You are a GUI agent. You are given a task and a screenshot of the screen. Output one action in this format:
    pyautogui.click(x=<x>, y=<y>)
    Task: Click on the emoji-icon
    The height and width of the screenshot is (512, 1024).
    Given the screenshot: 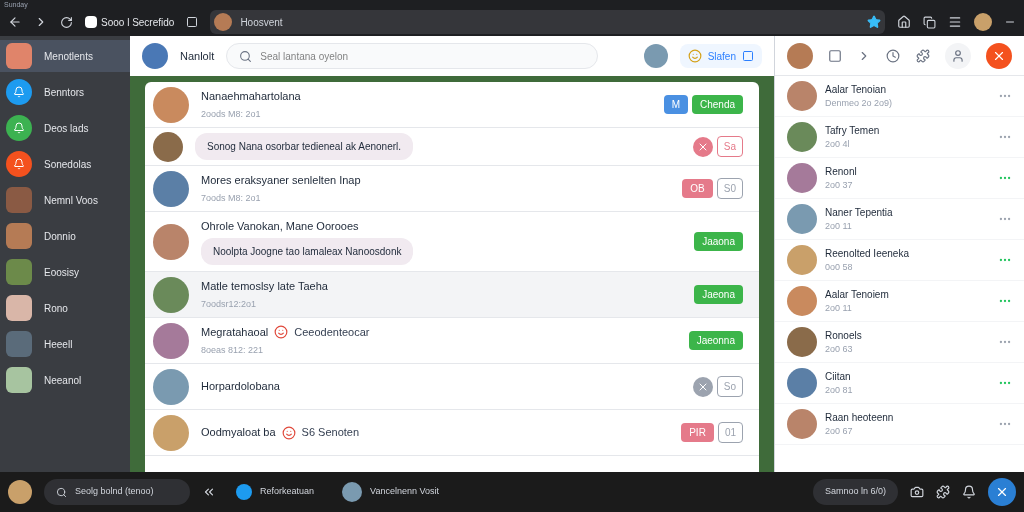 What is the action you would take?
    pyautogui.click(x=281, y=331)
    